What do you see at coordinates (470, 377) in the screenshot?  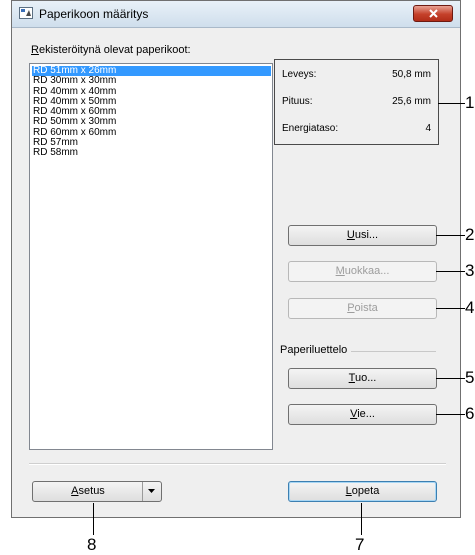 I see `callout-5: 5` at bounding box center [470, 377].